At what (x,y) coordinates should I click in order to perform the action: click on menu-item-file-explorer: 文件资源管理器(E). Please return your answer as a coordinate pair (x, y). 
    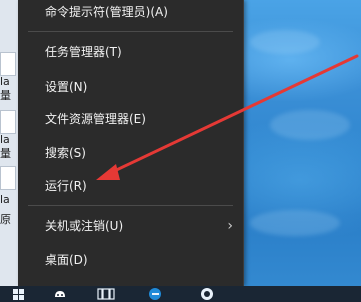
    Looking at the image, I should click on (130, 119).